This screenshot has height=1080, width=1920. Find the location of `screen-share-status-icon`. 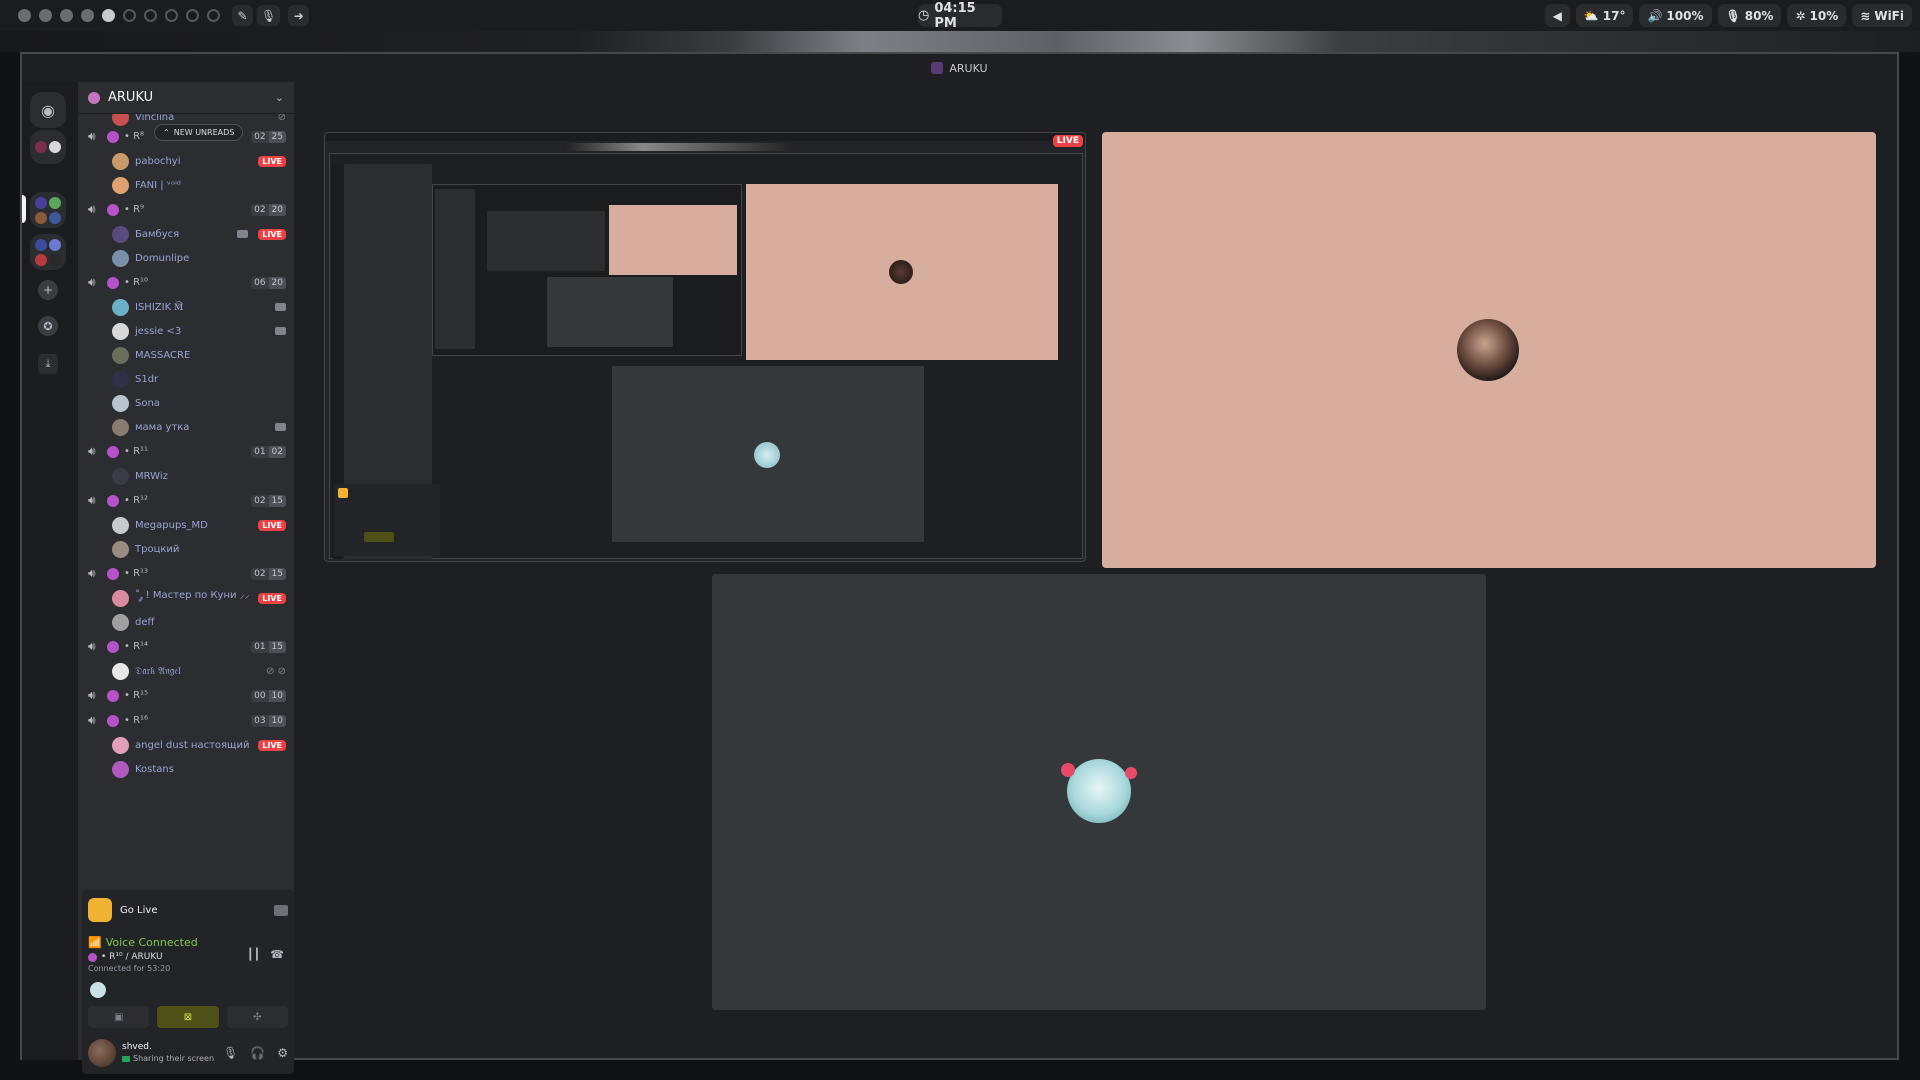

screen-share-status-icon is located at coordinates (126, 1059).